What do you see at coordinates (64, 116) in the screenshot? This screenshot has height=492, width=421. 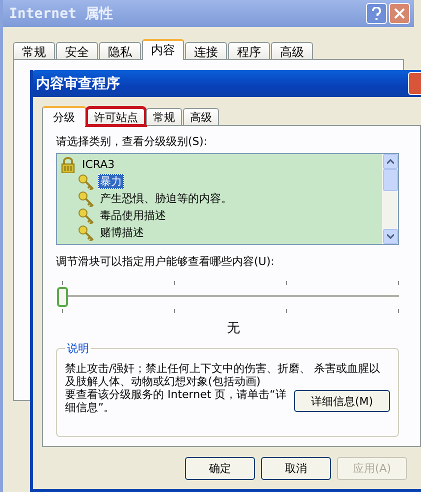 I see `tab: 分级` at bounding box center [64, 116].